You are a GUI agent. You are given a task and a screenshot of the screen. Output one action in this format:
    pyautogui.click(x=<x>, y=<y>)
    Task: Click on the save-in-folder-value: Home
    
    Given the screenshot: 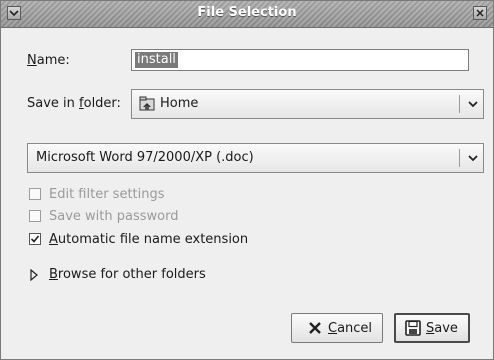 What is the action you would take?
    pyautogui.click(x=179, y=103)
    